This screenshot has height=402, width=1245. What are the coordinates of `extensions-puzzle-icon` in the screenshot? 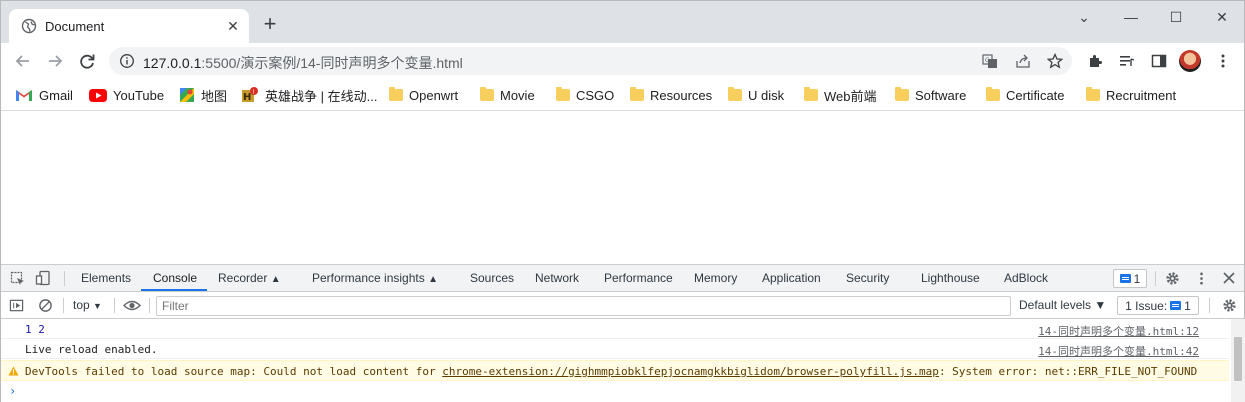 It's located at (1095, 61).